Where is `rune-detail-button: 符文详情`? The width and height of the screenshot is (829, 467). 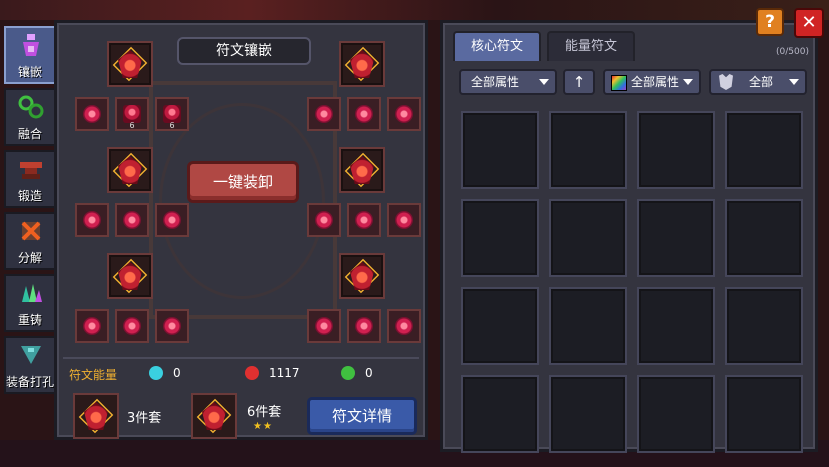
rune-detail-button: 符文详情 is located at coordinates (362, 416).